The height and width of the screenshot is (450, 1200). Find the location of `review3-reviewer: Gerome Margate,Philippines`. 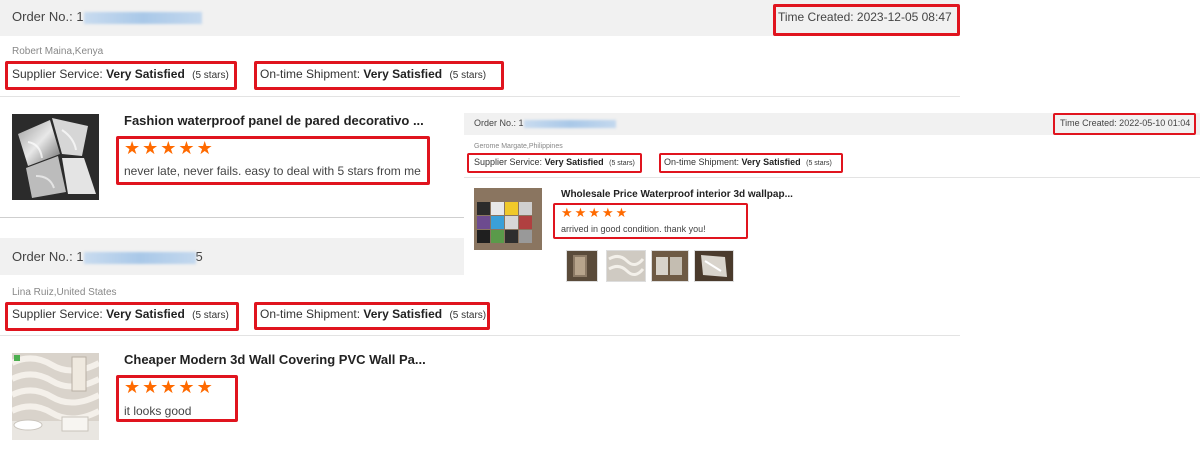

review3-reviewer: Gerome Margate,Philippines is located at coordinates (518, 146).